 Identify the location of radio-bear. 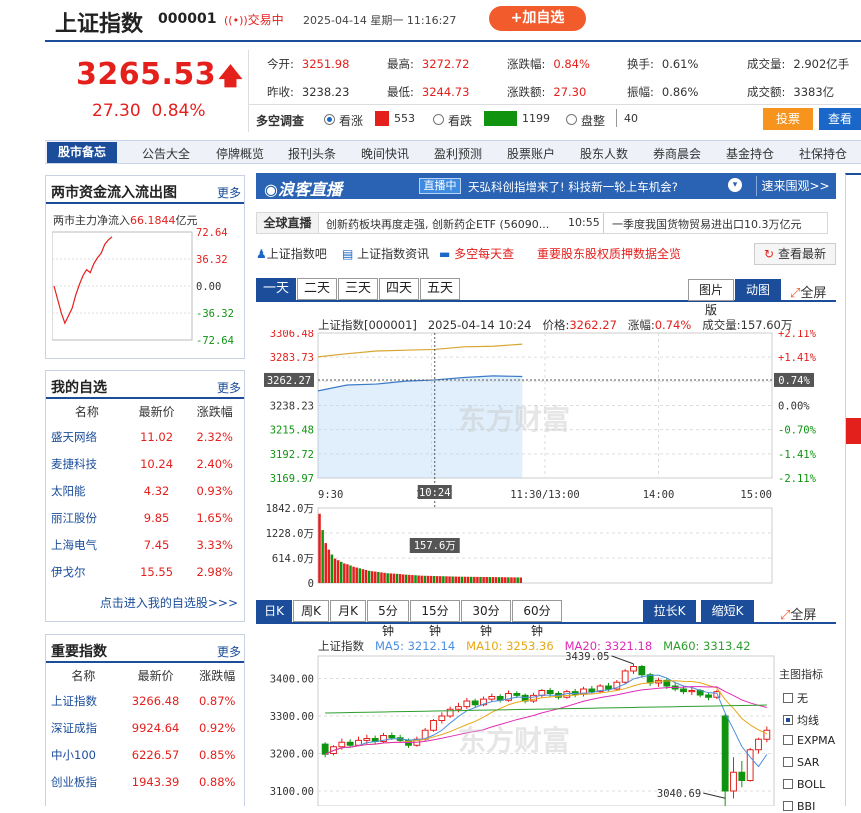
(438, 119).